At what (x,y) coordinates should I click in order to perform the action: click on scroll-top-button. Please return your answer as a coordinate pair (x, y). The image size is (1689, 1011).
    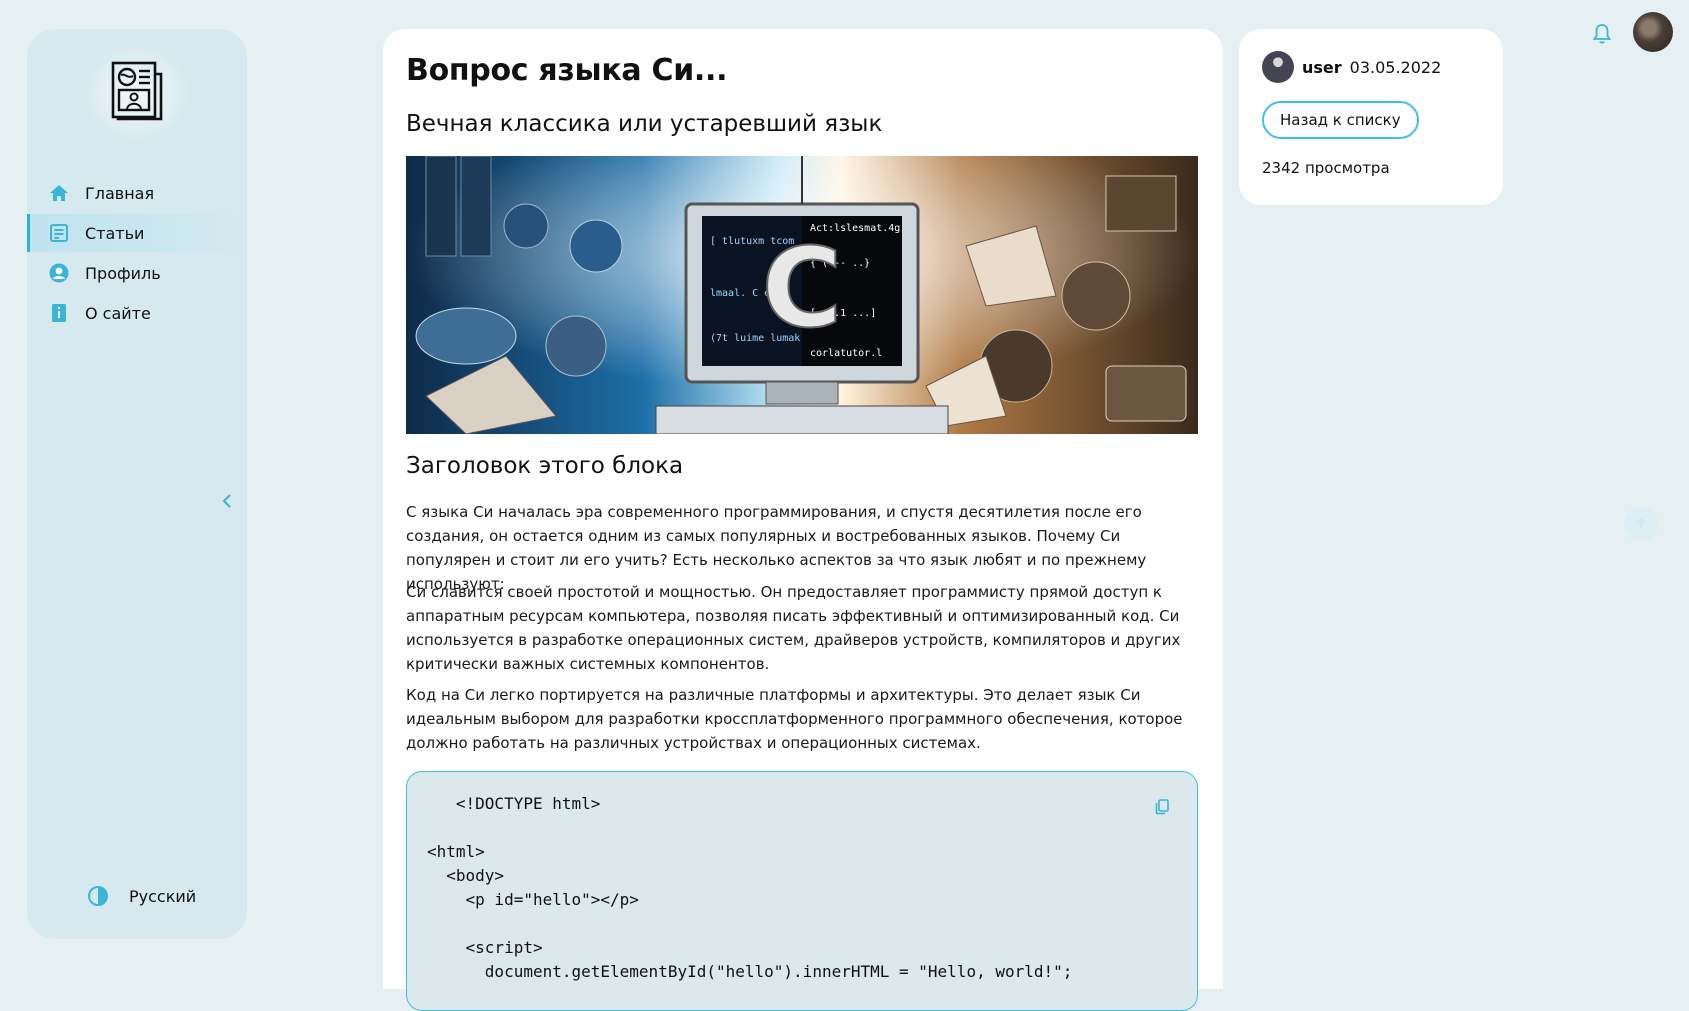
    Looking at the image, I should click on (1641, 524).